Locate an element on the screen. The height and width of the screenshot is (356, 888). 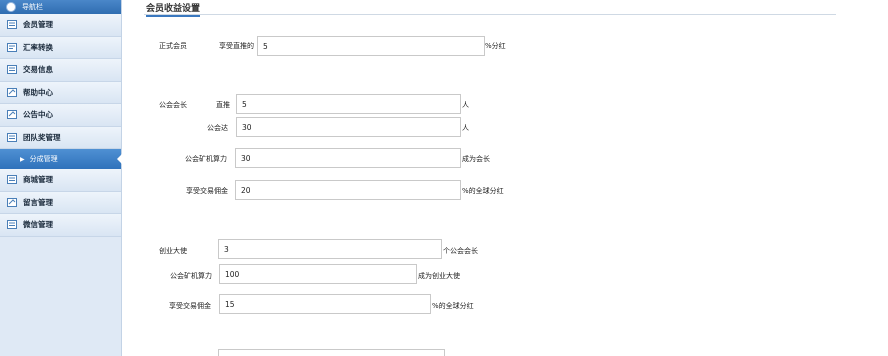
sidebar-item-label: 公告中心 is located at coordinates (38, 115).